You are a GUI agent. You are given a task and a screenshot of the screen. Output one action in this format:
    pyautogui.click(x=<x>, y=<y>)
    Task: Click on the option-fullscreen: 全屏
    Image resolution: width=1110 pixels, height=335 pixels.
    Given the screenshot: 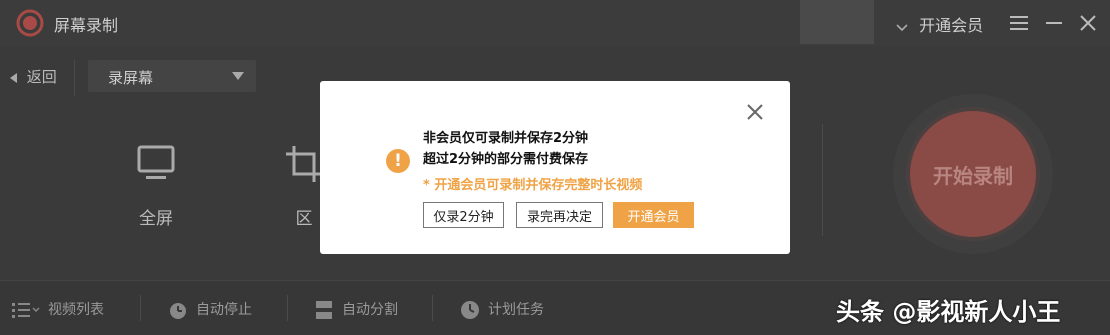 What is the action you would take?
    pyautogui.click(x=156, y=186)
    